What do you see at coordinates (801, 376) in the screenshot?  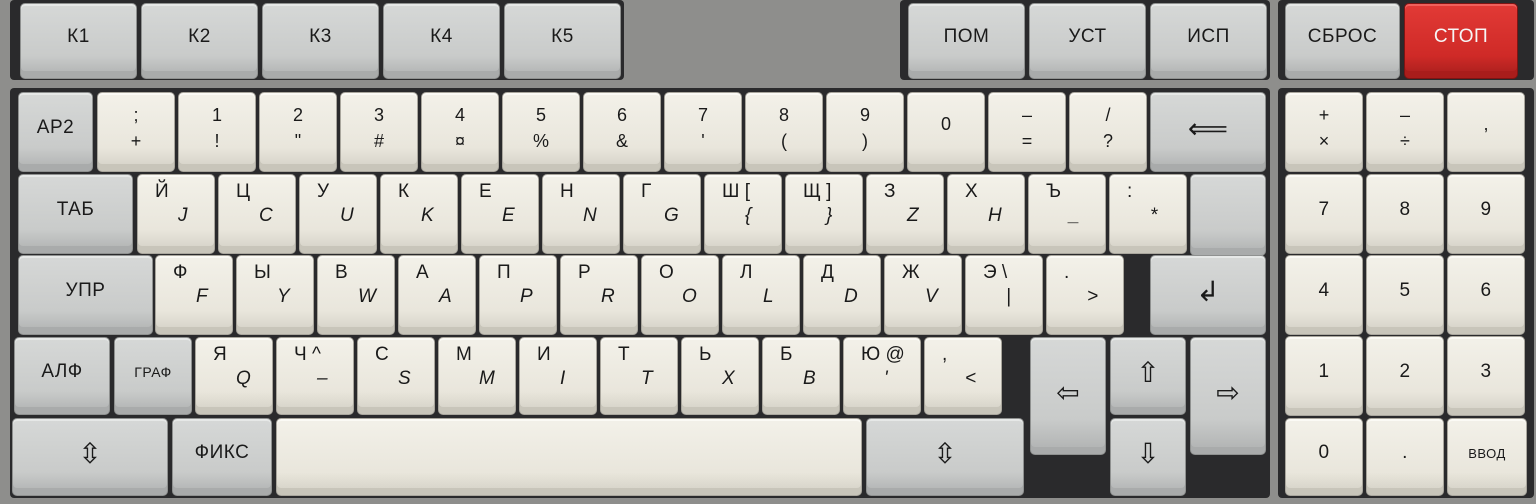 I see `letter-key: БB` at bounding box center [801, 376].